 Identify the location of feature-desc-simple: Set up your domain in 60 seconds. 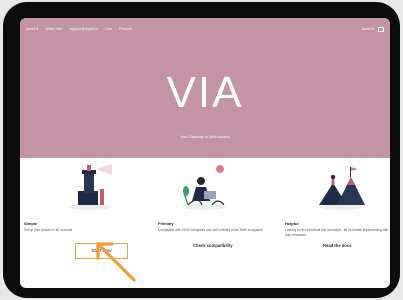
(48, 230).